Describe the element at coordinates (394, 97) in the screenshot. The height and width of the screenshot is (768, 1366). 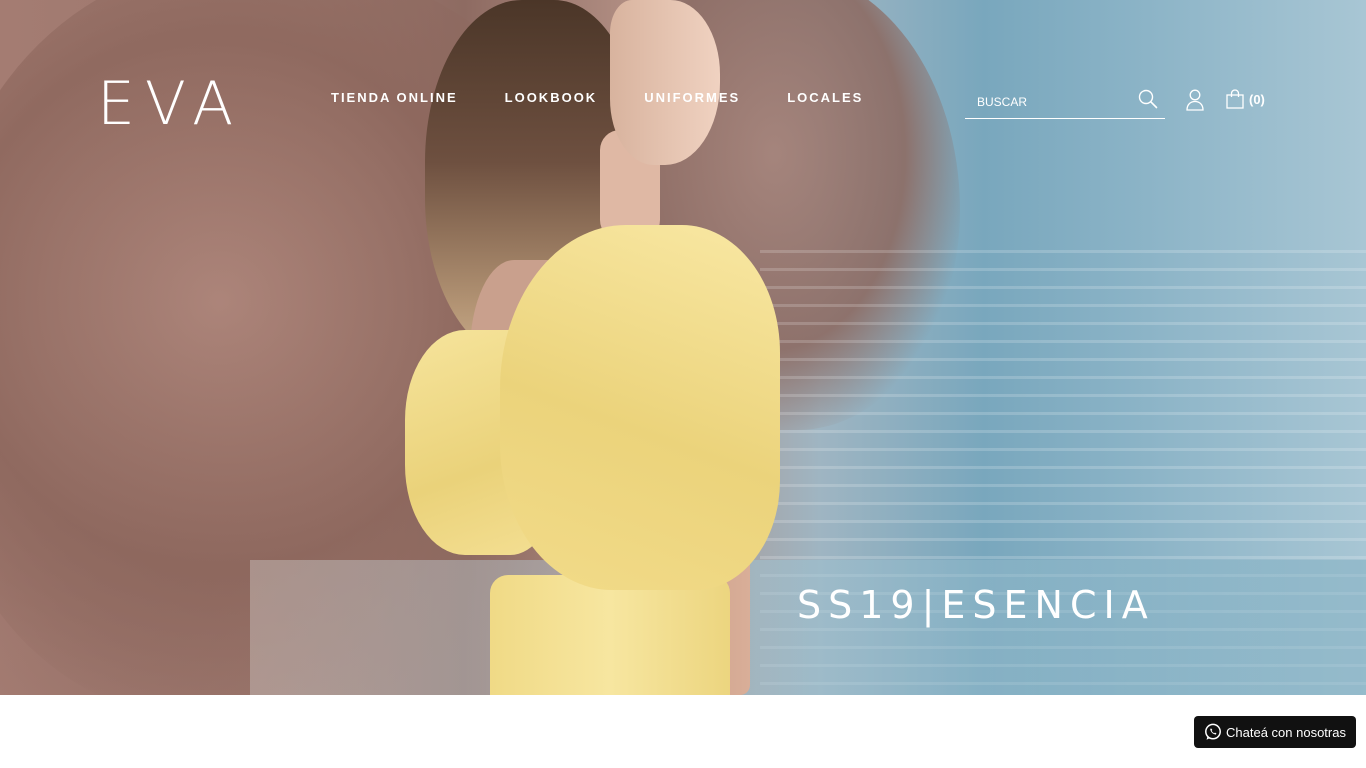
I see `nav-item-tienda-online: TIENDA ONLINE` at that location.